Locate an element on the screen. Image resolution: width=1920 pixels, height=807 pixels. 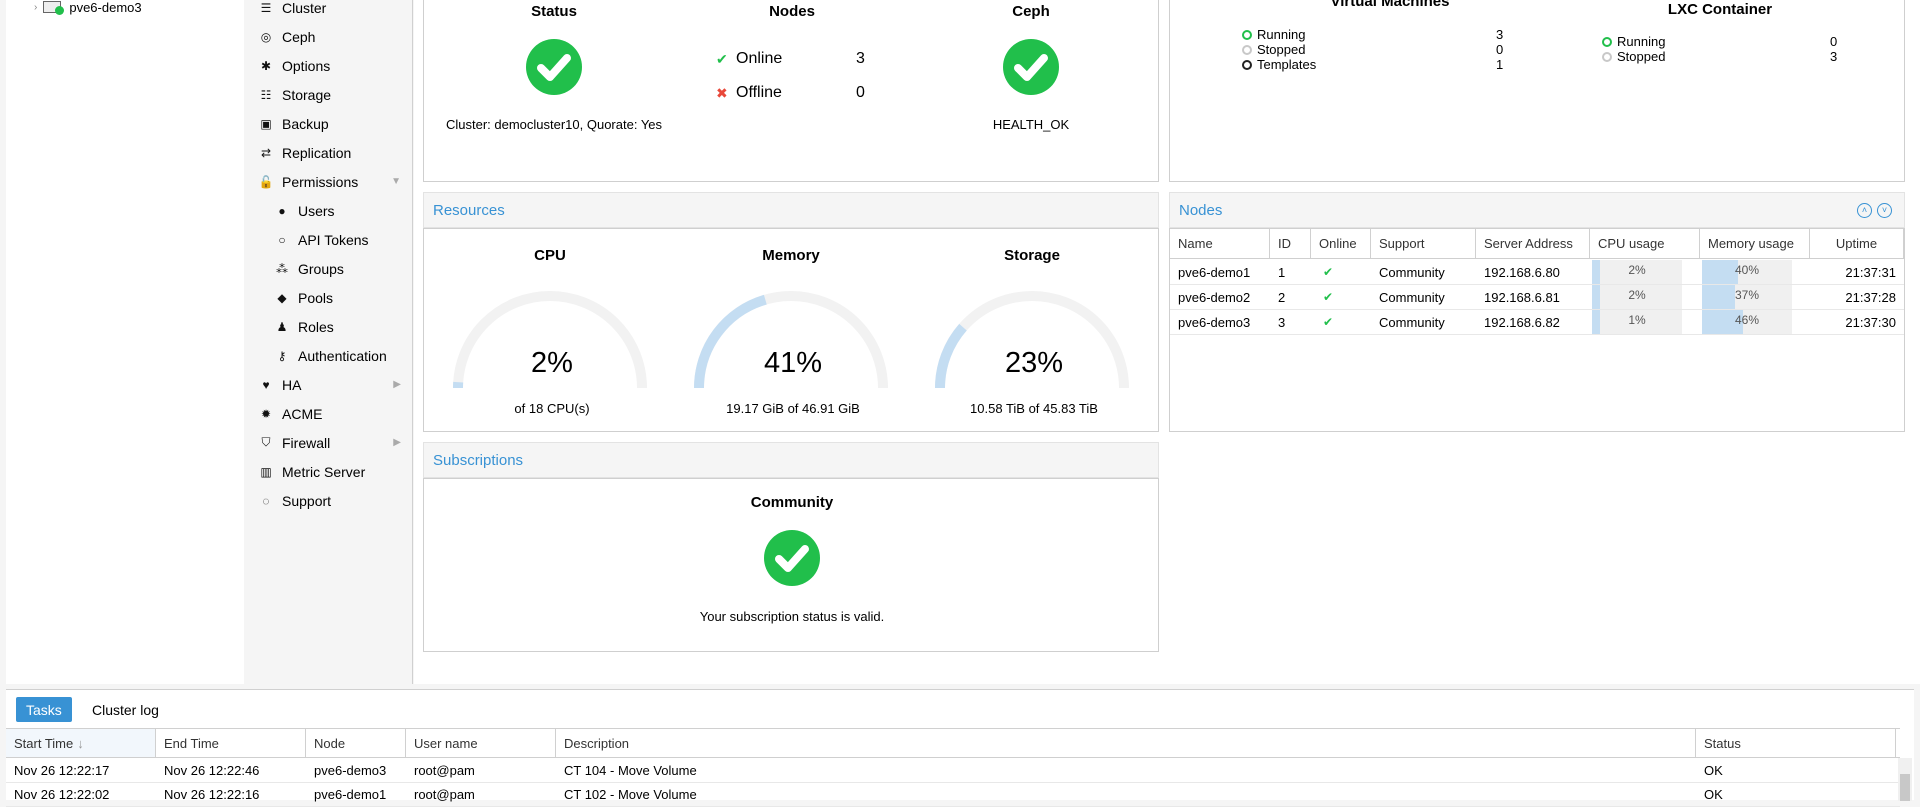
scrollbar-thumb is located at coordinates (1905, 787).